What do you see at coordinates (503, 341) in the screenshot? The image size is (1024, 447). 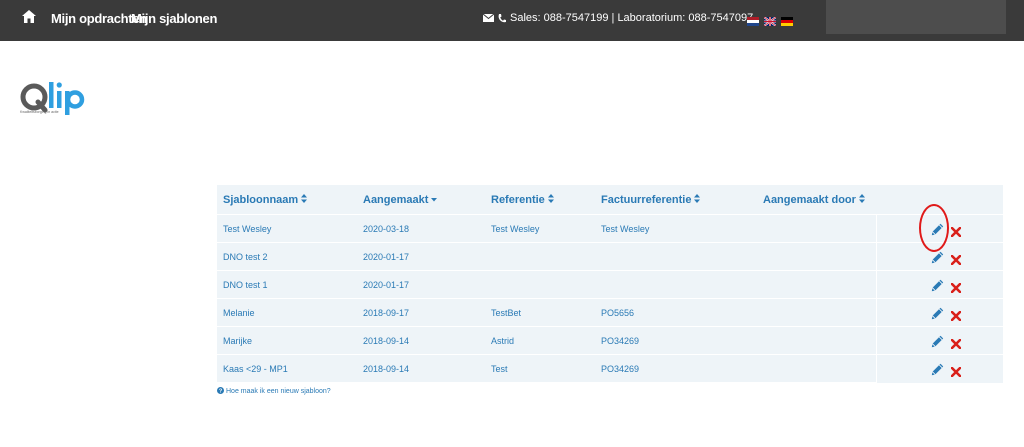 I see `cell-referentie: Astrid` at bounding box center [503, 341].